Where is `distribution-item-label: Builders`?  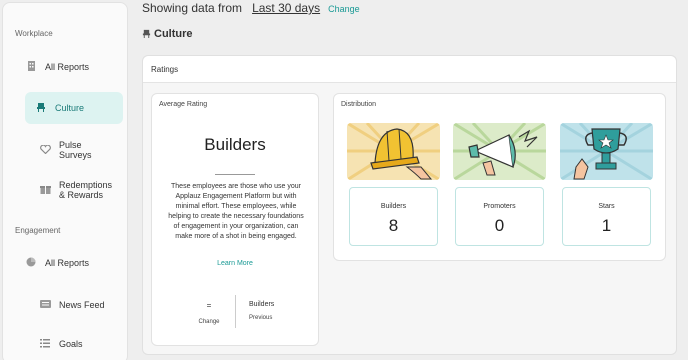 distribution-item-label: Builders is located at coordinates (393, 206).